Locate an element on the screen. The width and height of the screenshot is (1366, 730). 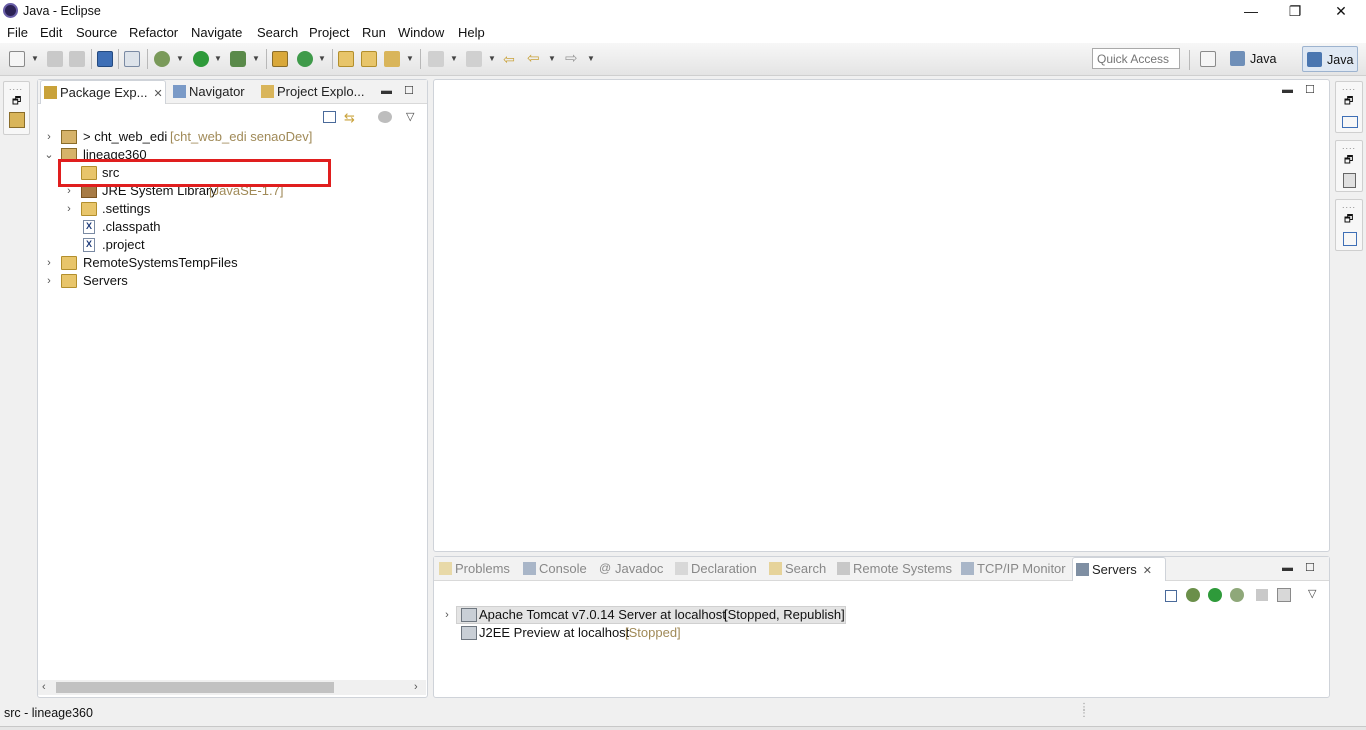
skip-breakpoints-icon is located at coordinates (132, 59).